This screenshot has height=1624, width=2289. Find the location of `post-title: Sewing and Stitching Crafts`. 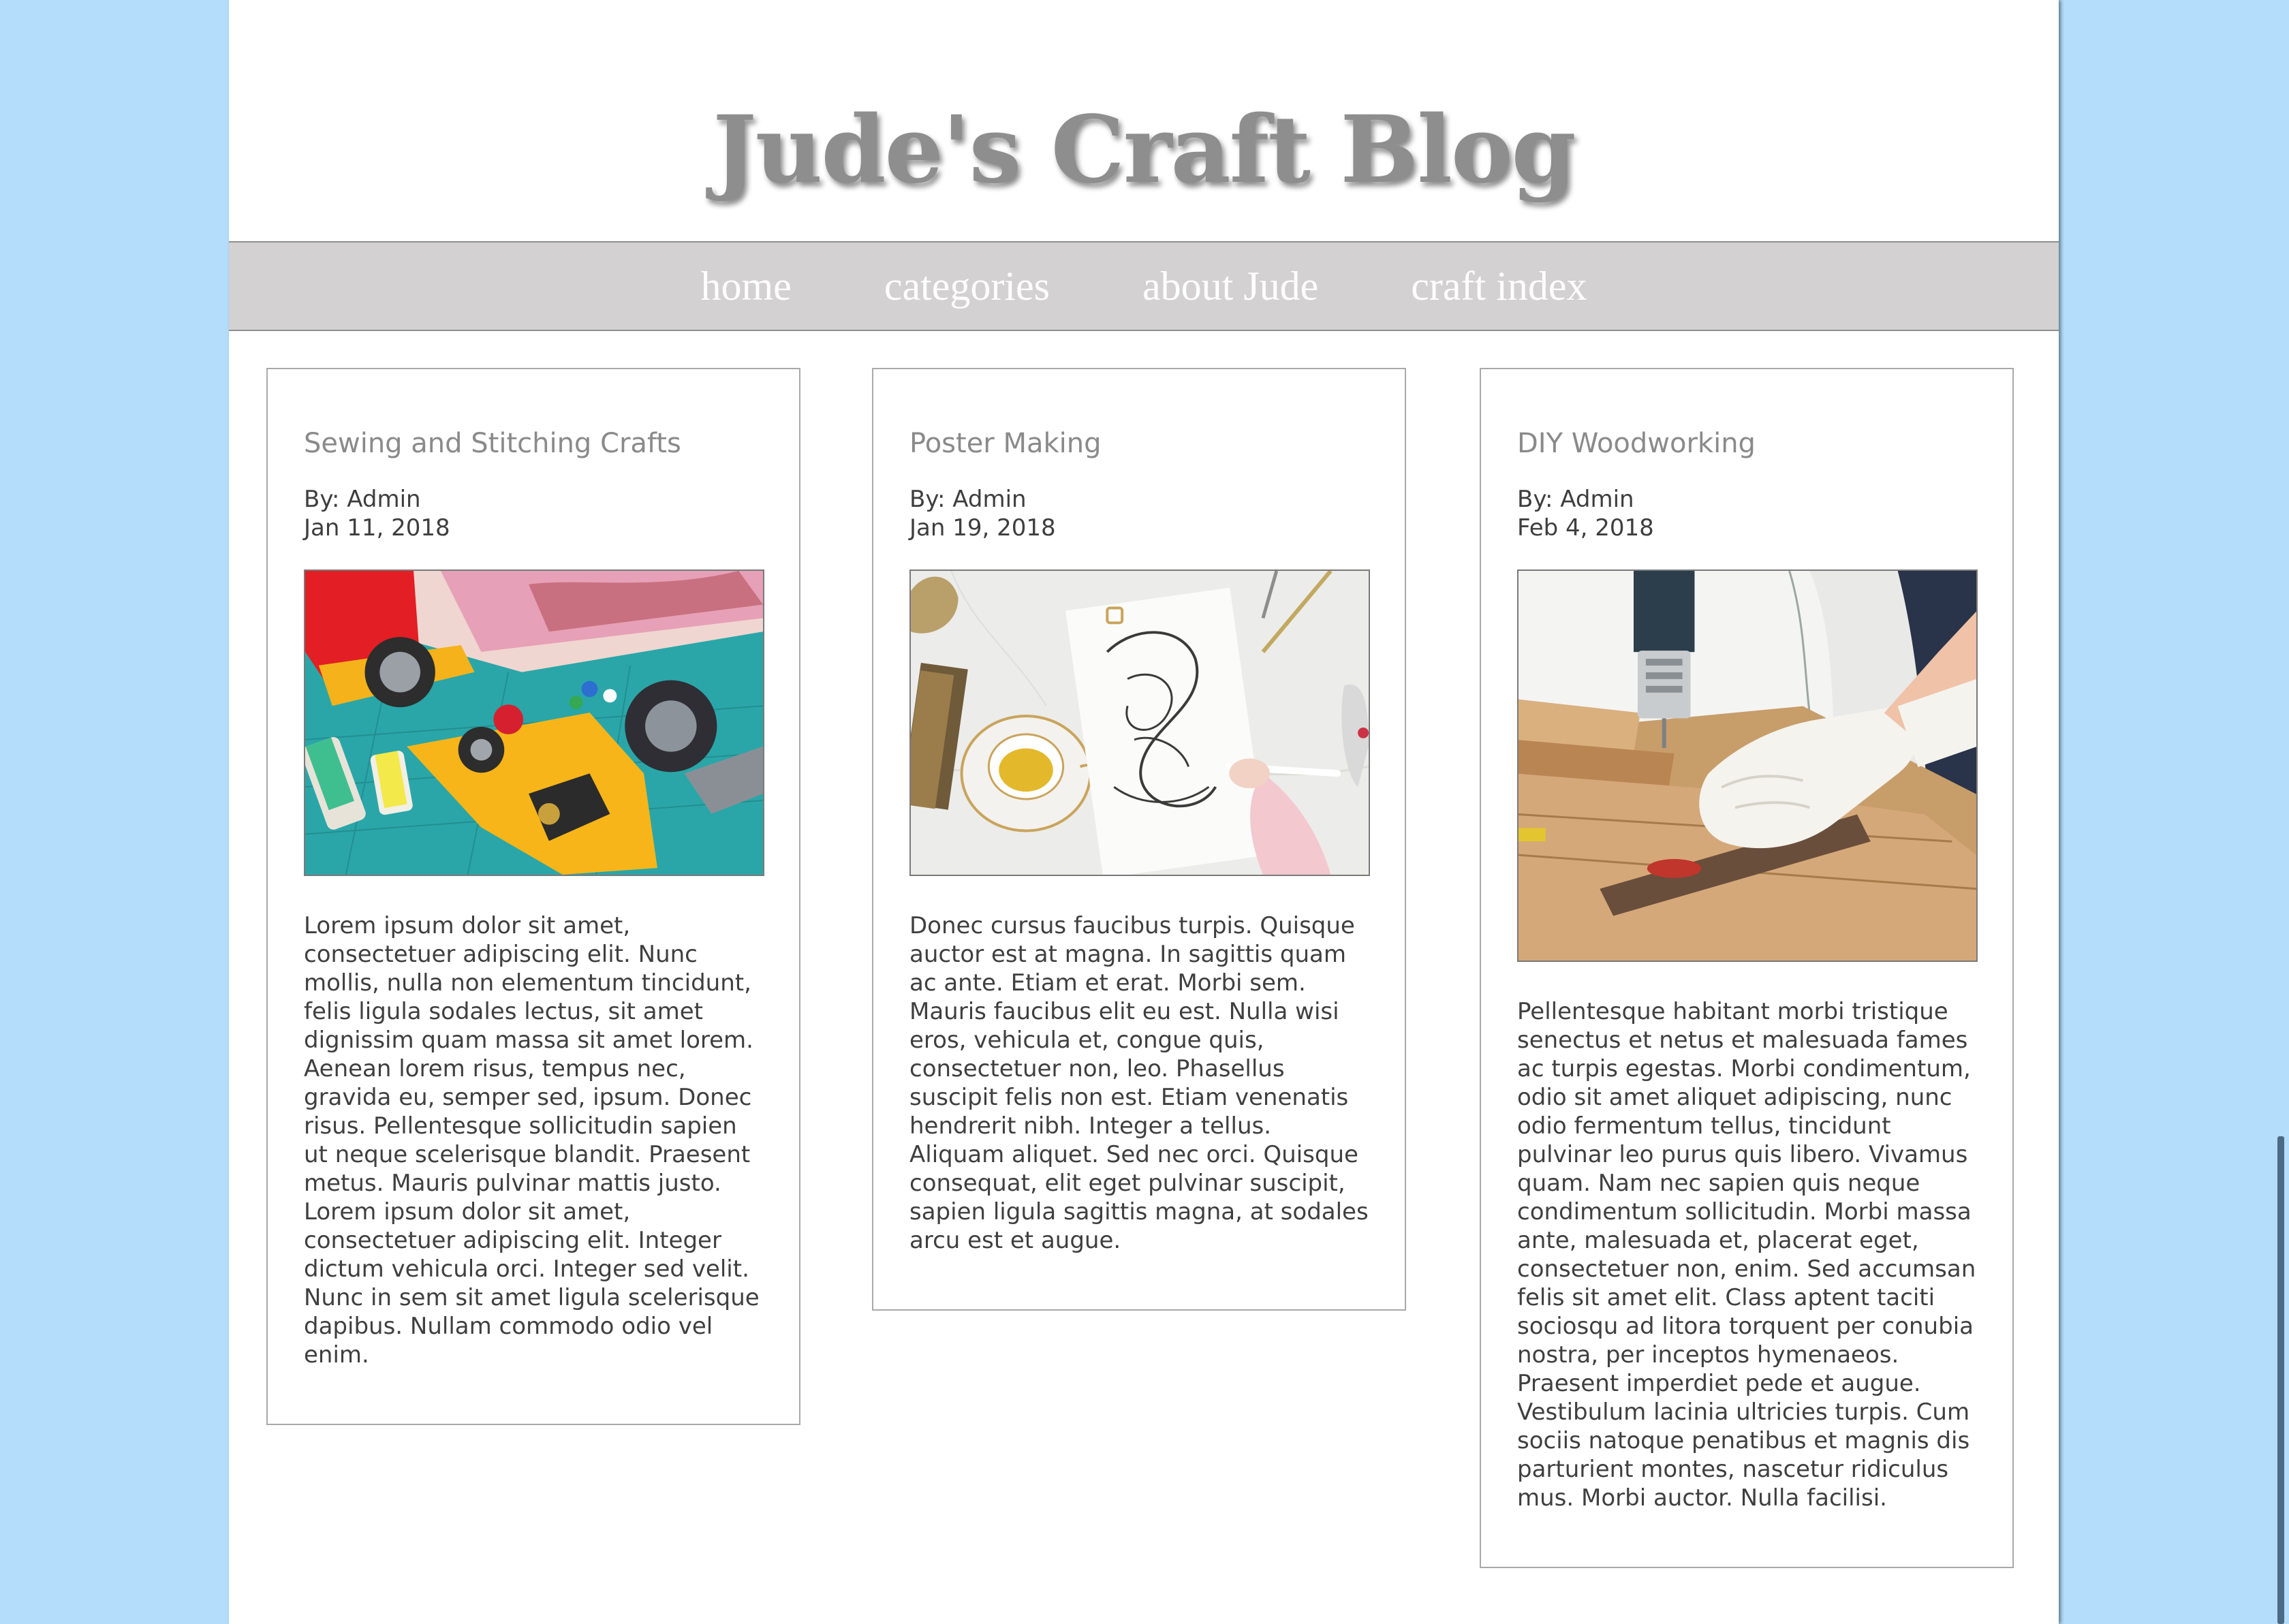

post-title: Sewing and Stitching Crafts is located at coordinates (534, 443).